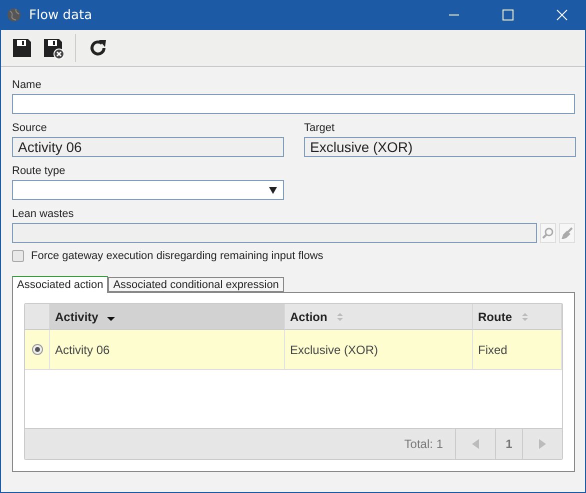 This screenshot has width=586, height=493. I want to click on refresh-icon, so click(98, 48).